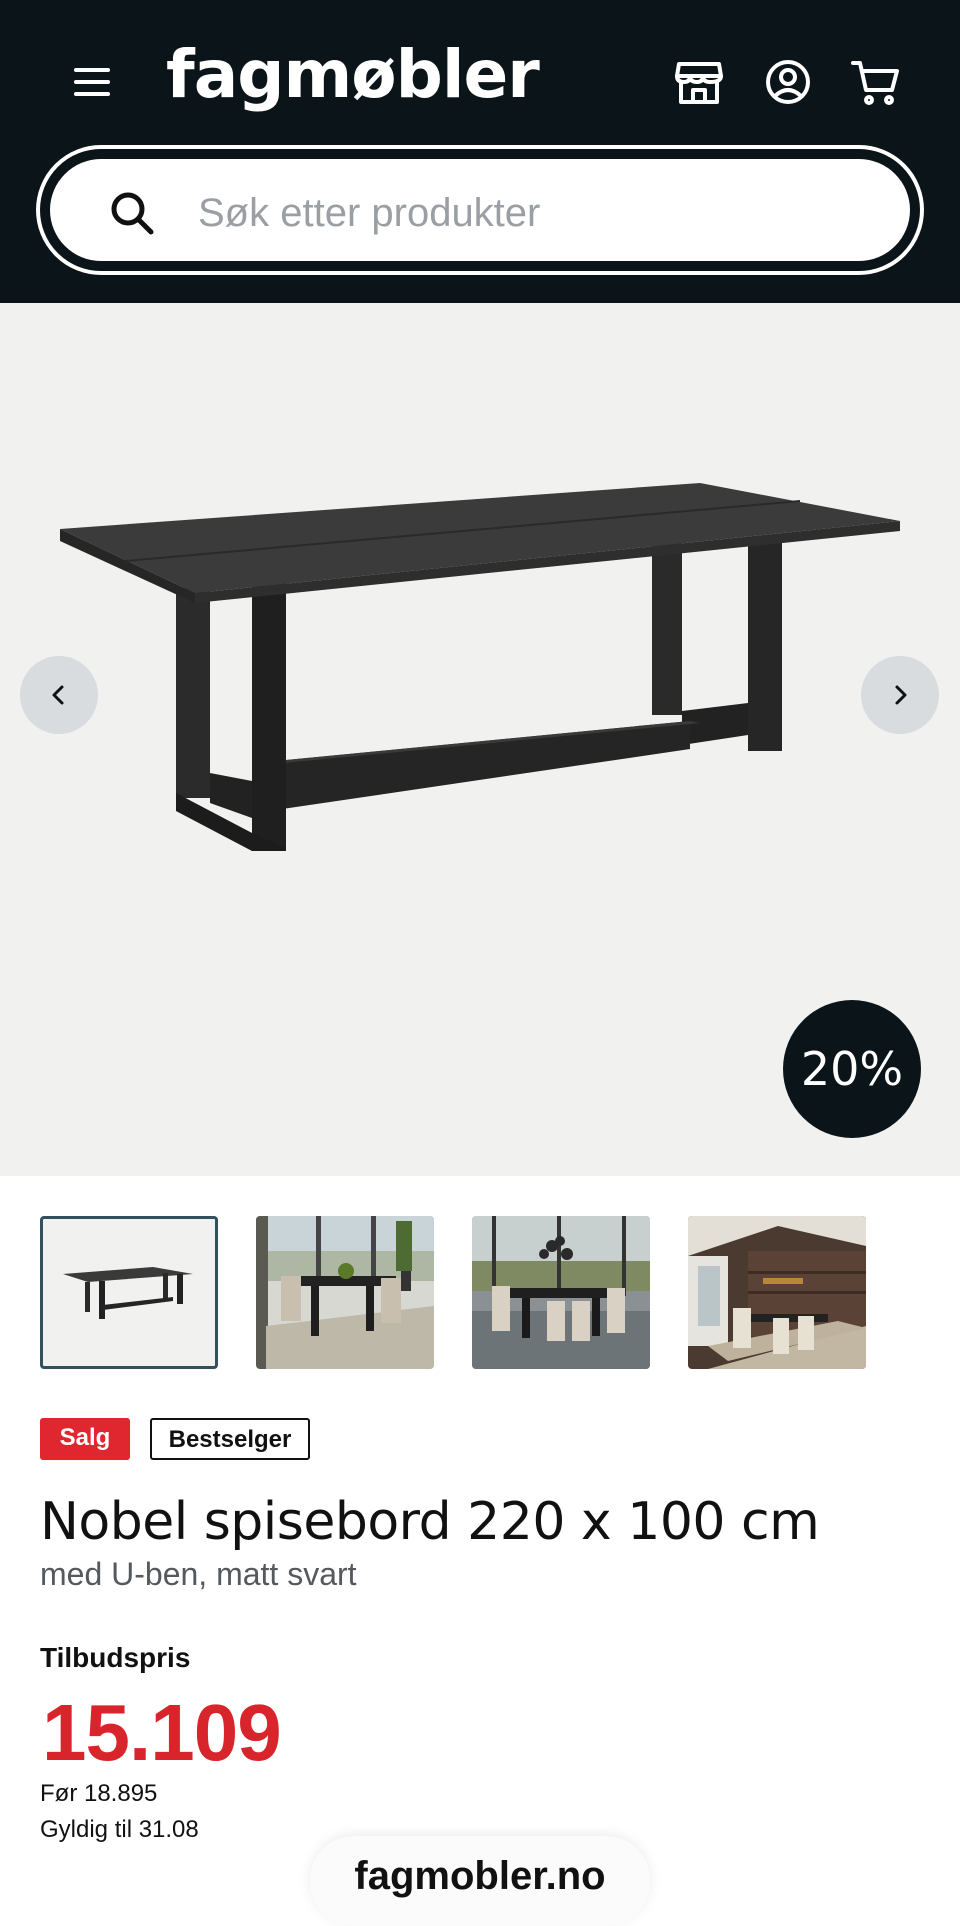  I want to click on cart-icon, so click(876, 82).